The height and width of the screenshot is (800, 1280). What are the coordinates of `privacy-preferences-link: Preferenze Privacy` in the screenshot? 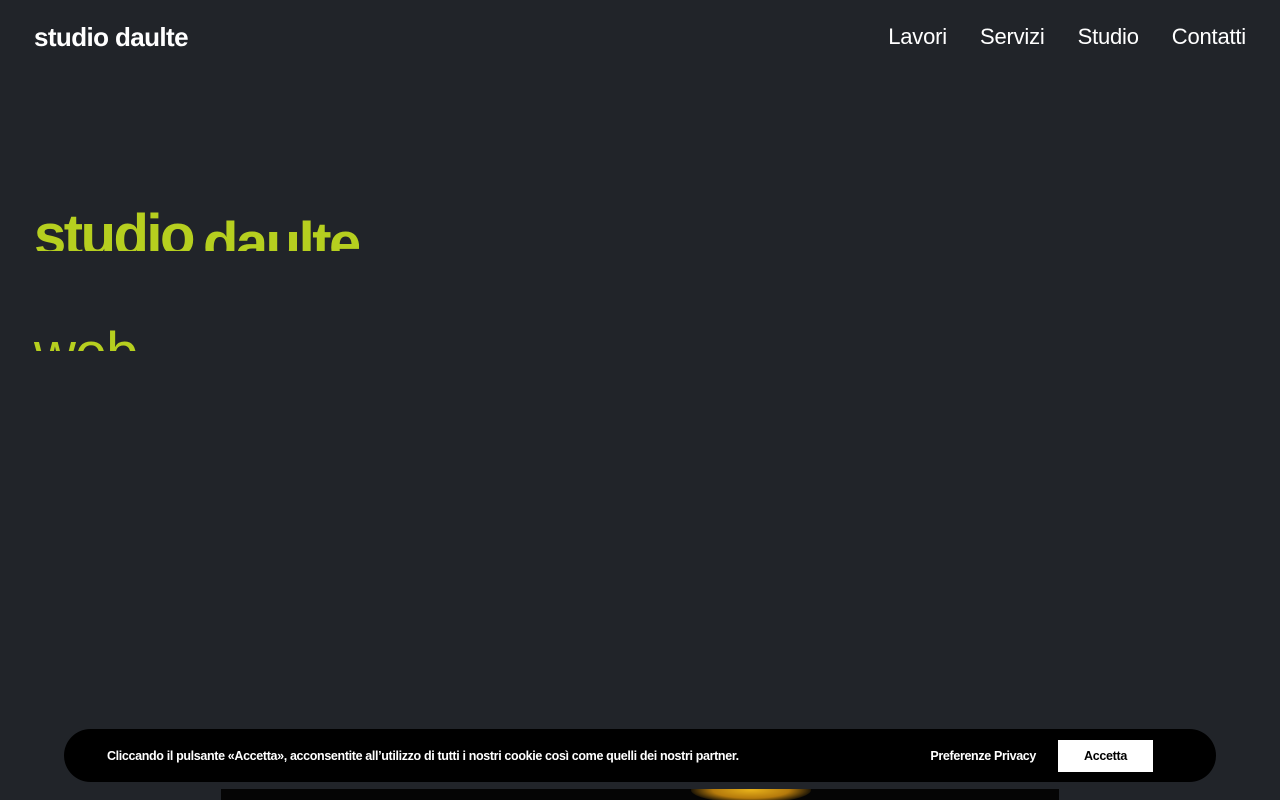 It's located at (983, 756).